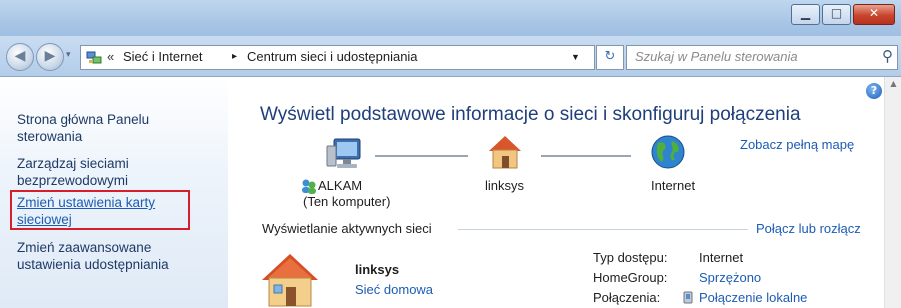 Image resolution: width=901 pixels, height=308 pixels. I want to click on maximize-icon: □, so click(836, 13).